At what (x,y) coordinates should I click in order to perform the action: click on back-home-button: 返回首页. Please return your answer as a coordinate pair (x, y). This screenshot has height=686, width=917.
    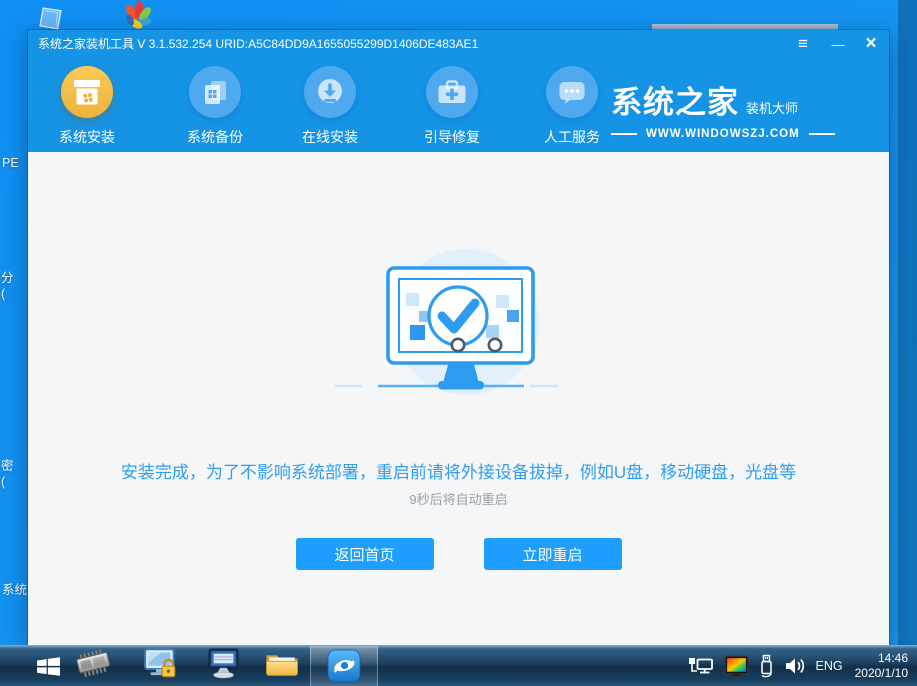
    Looking at the image, I should click on (364, 554).